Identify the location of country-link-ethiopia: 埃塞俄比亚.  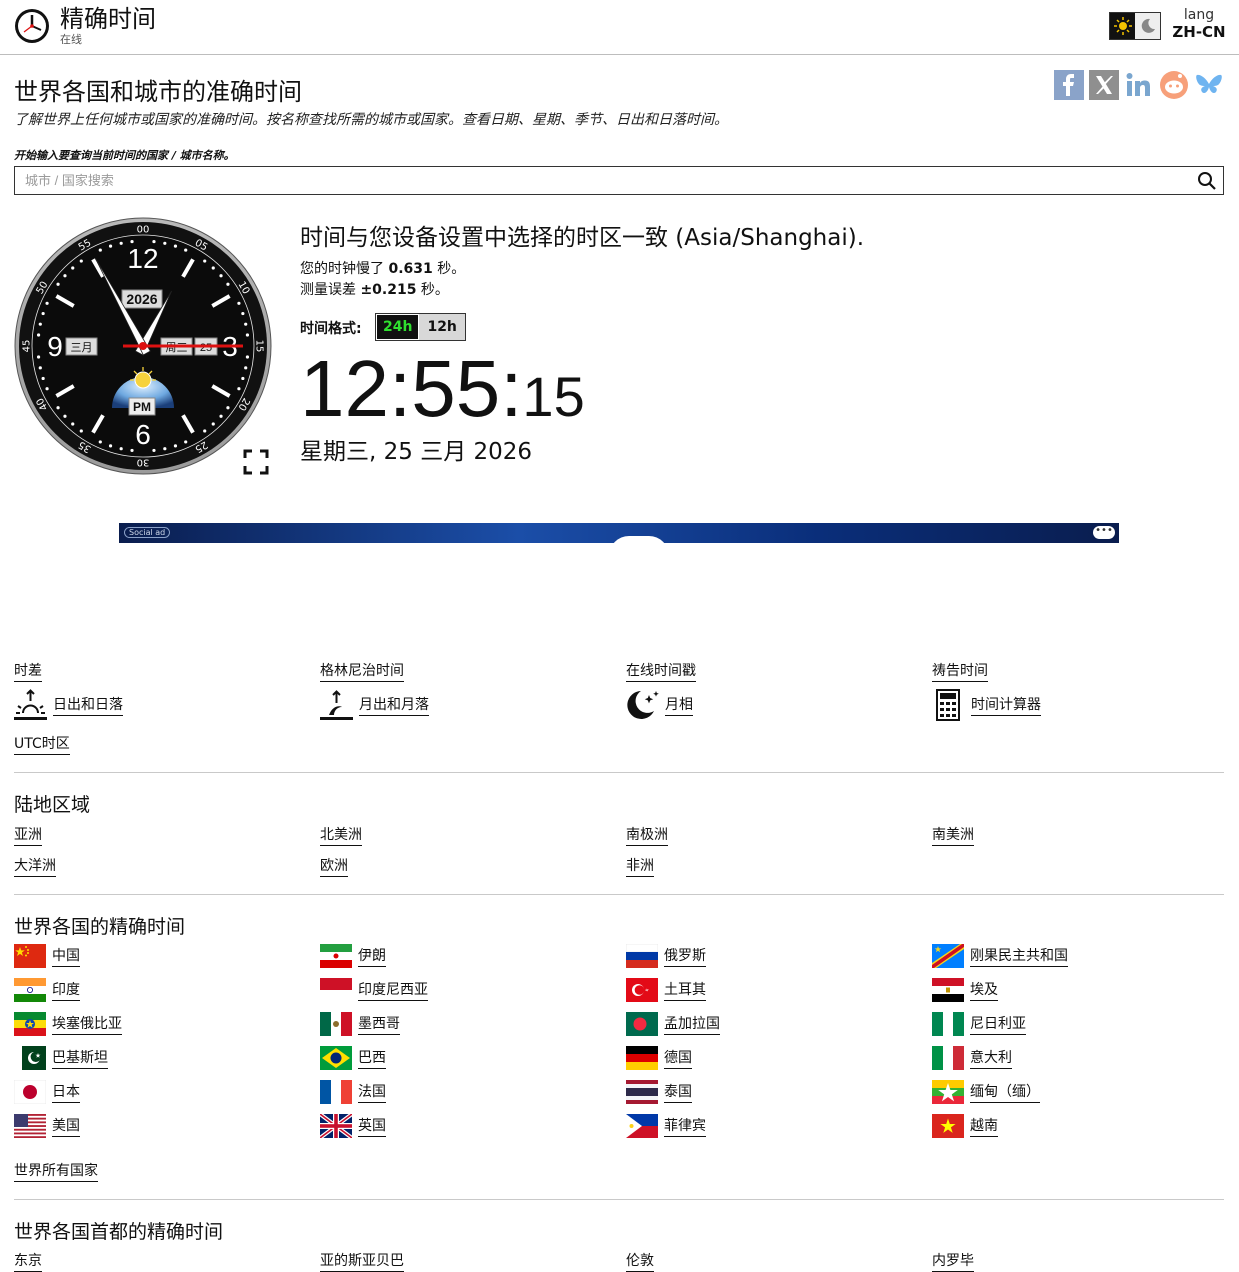
(68, 1024).